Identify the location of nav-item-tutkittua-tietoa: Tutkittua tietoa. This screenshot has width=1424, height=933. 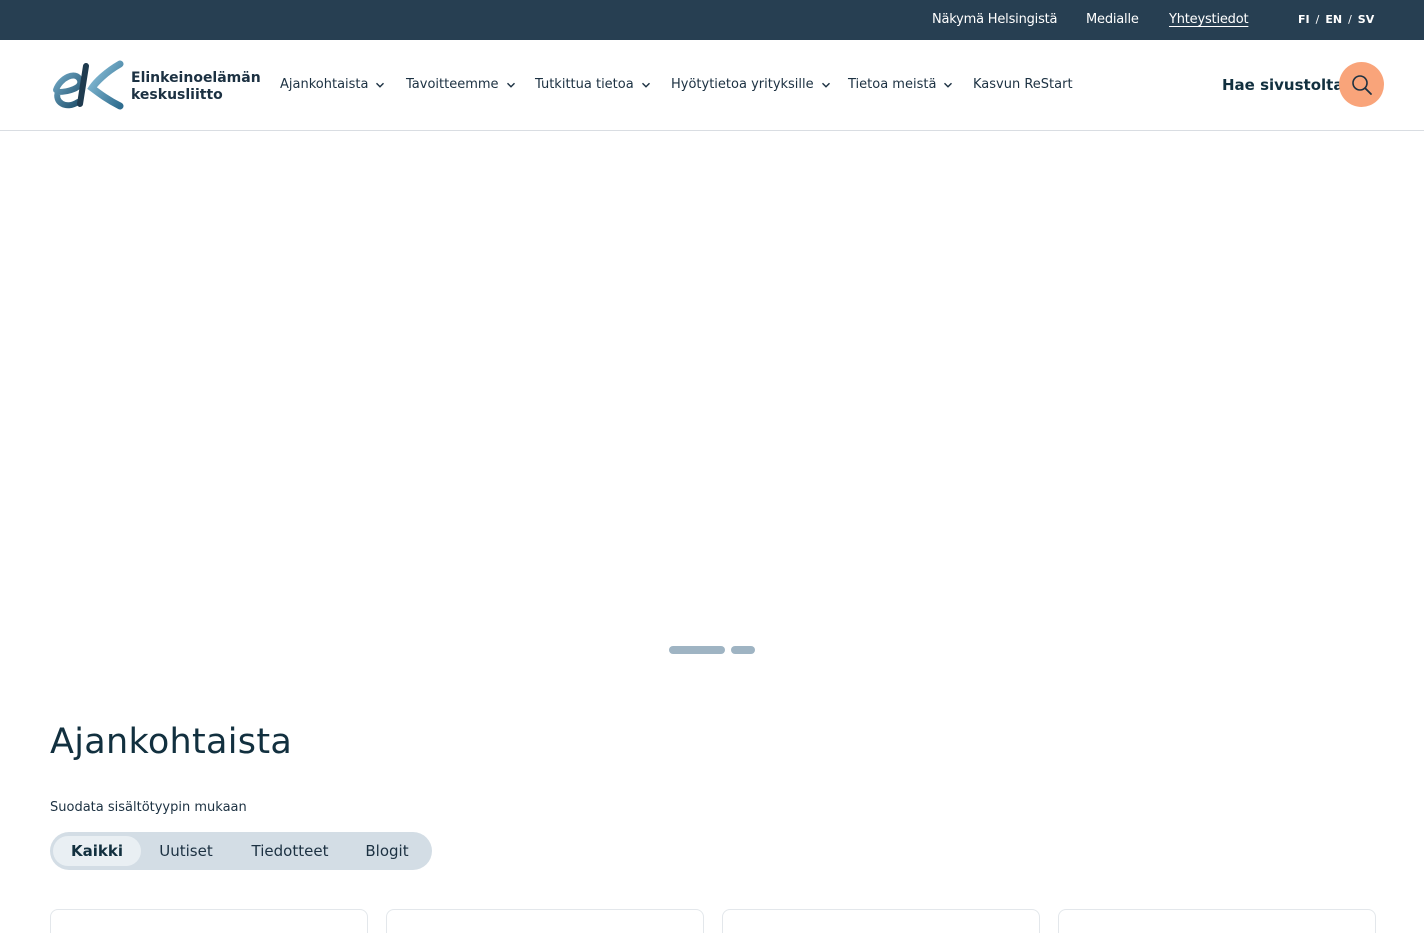
(593, 84).